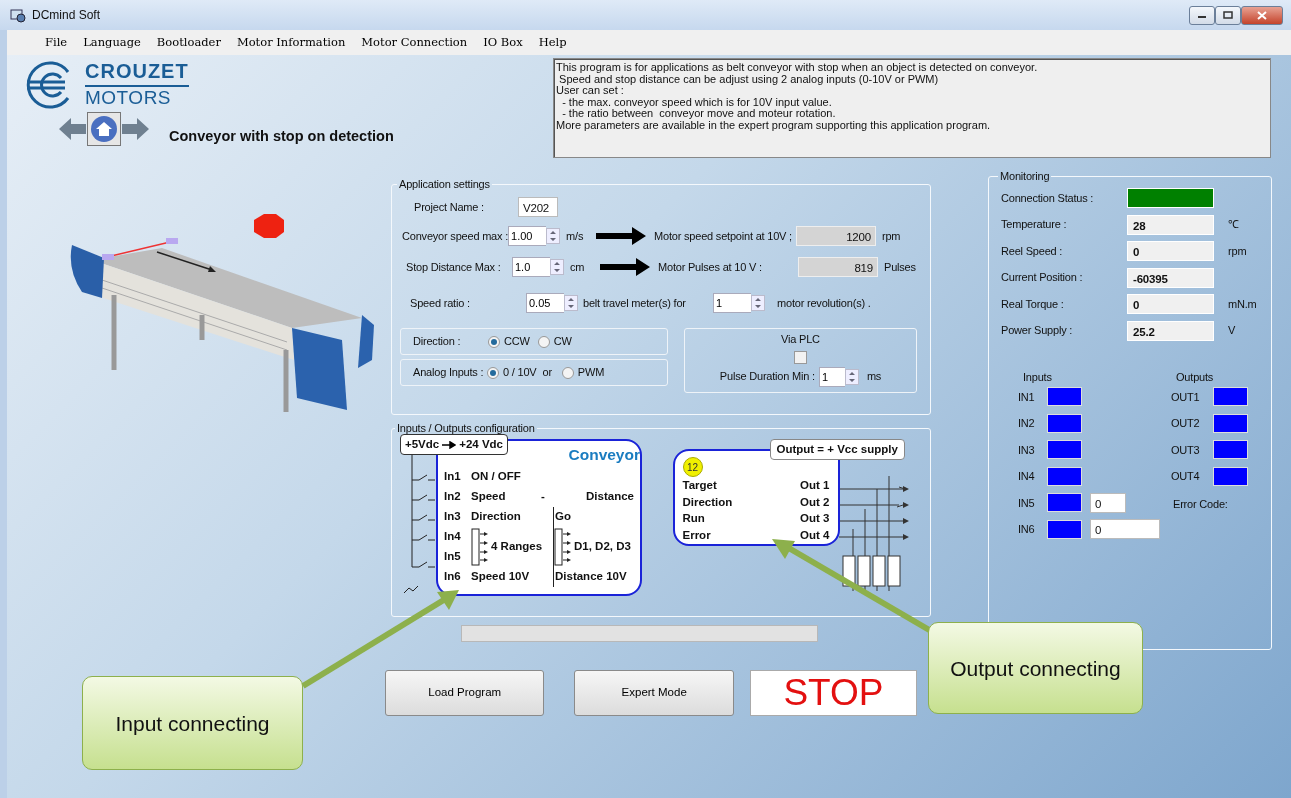  Describe the element at coordinates (815, 502) in the screenshot. I see `pin-label: Out 2` at that location.